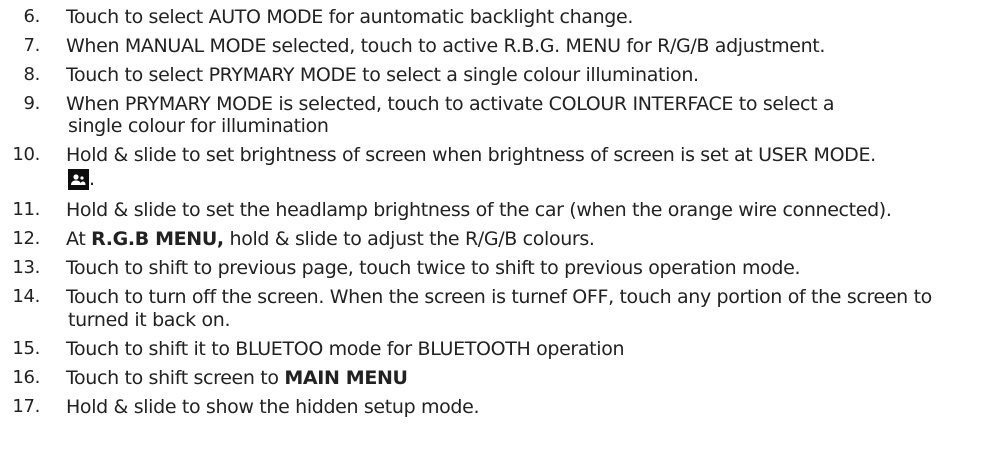 The image size is (1000, 455). What do you see at coordinates (26, 267) in the screenshot?
I see `item-number: 13.` at bounding box center [26, 267].